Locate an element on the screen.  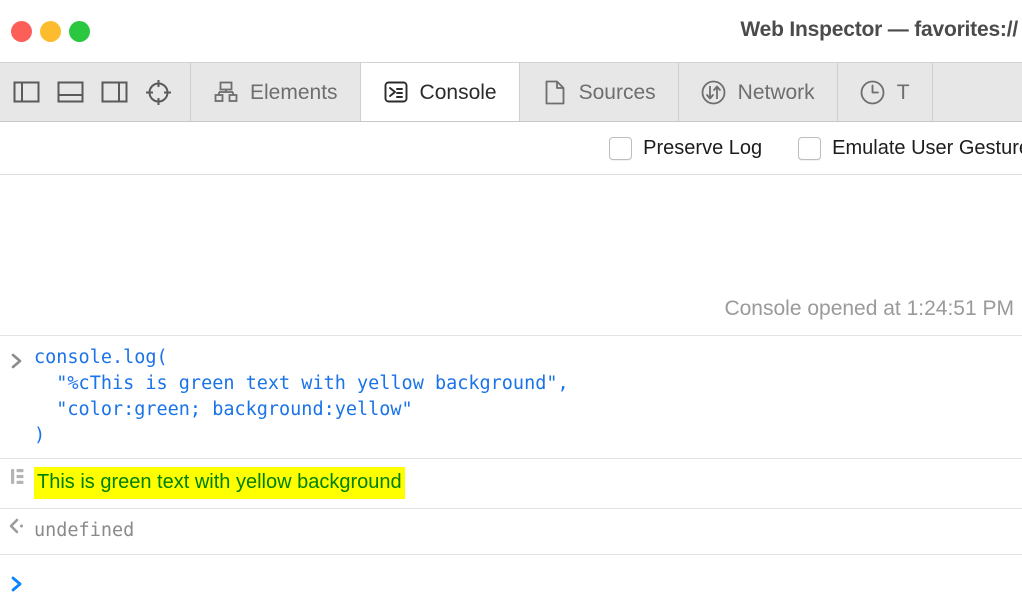
log-entry-icon is located at coordinates (17, 472).